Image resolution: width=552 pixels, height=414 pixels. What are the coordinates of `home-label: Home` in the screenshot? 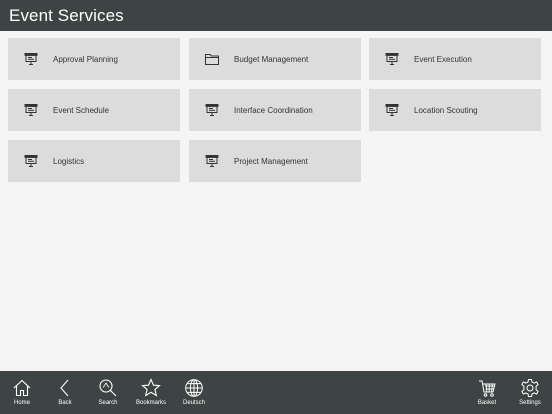 It's located at (21, 403).